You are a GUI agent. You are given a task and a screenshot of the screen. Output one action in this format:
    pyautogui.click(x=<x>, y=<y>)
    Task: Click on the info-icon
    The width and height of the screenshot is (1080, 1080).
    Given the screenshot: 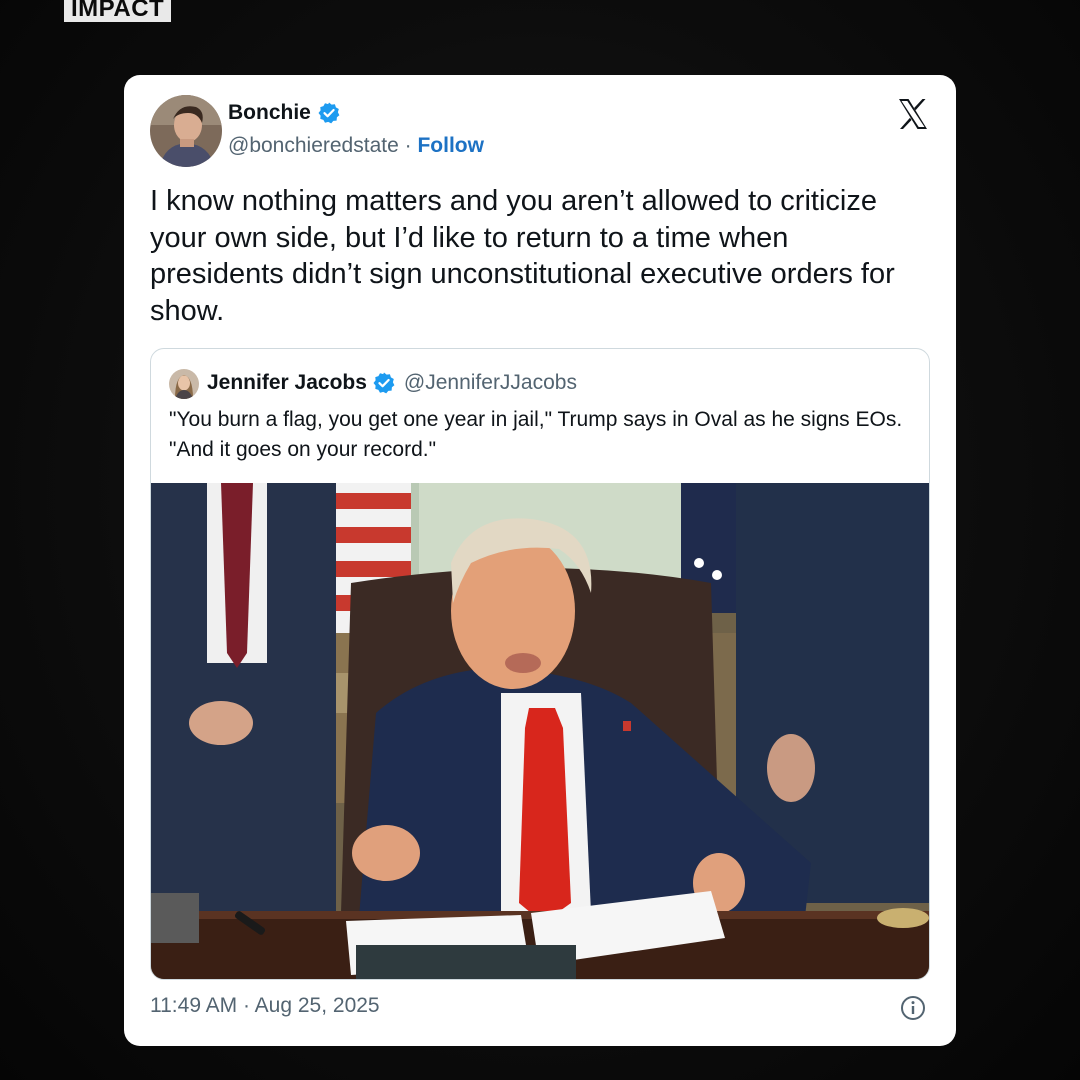 What is the action you would take?
    pyautogui.click(x=913, y=1008)
    